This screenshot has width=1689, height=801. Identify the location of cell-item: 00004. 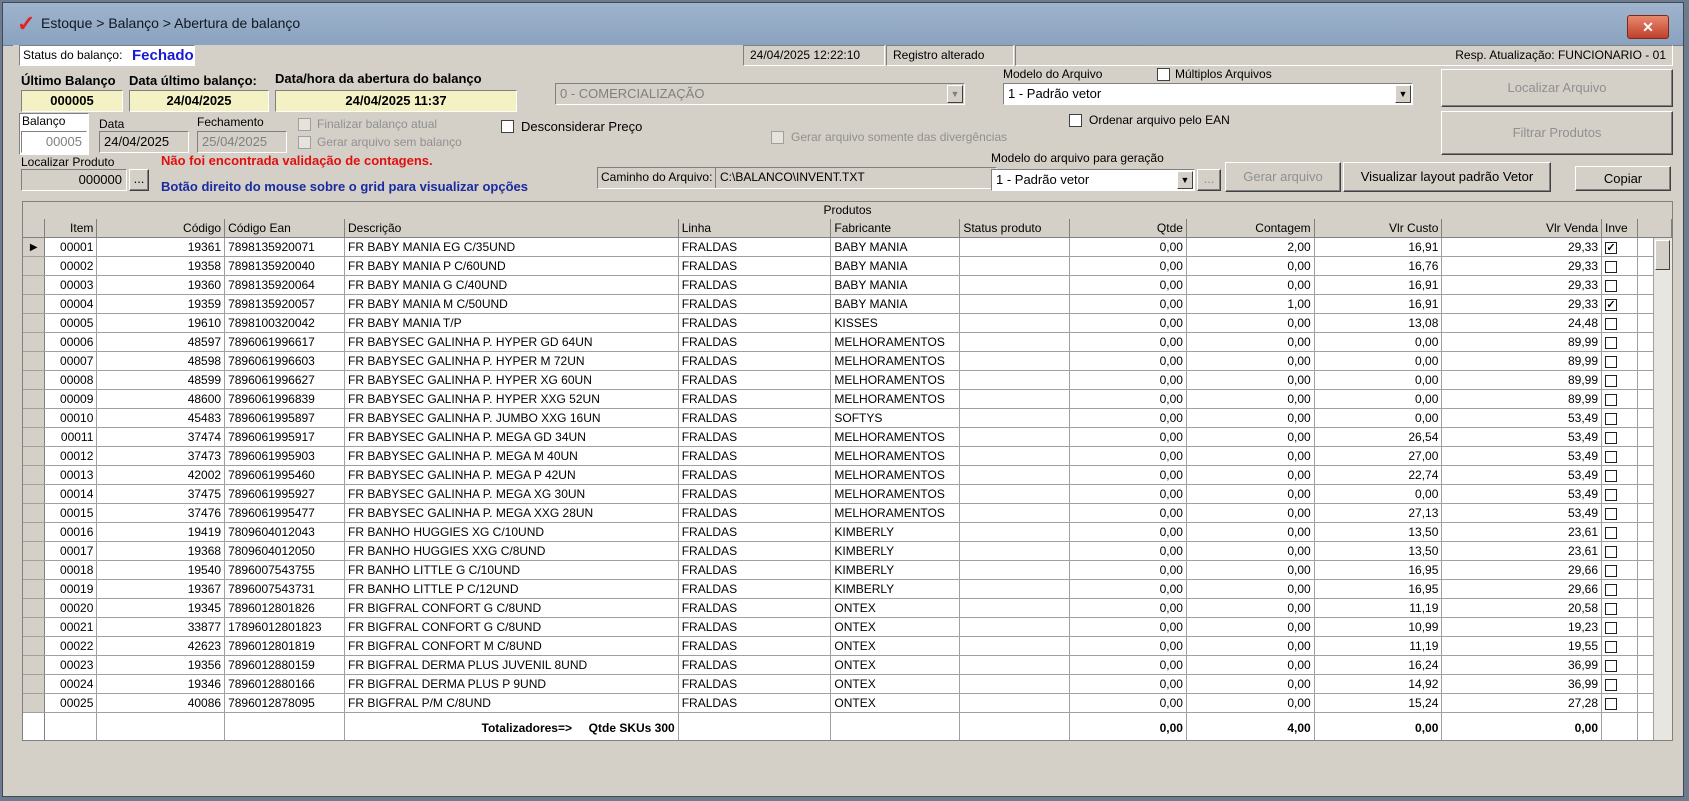
(71, 304).